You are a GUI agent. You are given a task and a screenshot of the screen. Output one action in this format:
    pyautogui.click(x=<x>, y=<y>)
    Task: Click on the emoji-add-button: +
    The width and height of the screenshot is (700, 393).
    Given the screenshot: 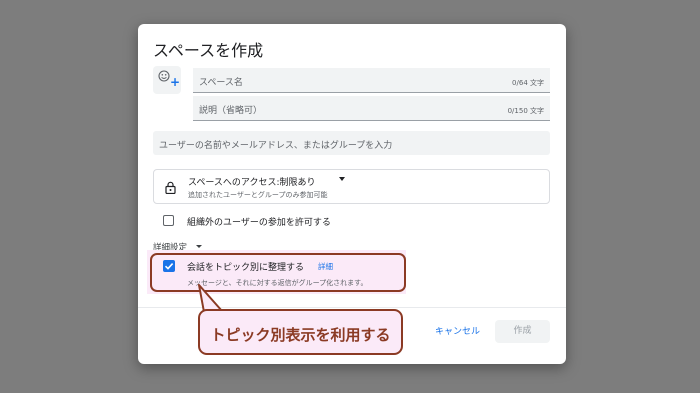 What is the action you would take?
    pyautogui.click(x=167, y=80)
    